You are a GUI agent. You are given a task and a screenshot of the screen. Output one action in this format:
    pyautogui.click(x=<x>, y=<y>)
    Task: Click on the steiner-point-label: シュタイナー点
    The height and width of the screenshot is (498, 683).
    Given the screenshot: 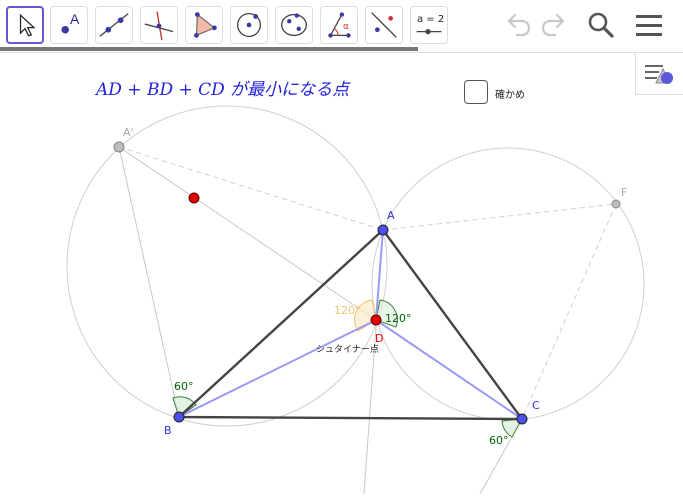 What is the action you would take?
    pyautogui.click(x=347, y=349)
    